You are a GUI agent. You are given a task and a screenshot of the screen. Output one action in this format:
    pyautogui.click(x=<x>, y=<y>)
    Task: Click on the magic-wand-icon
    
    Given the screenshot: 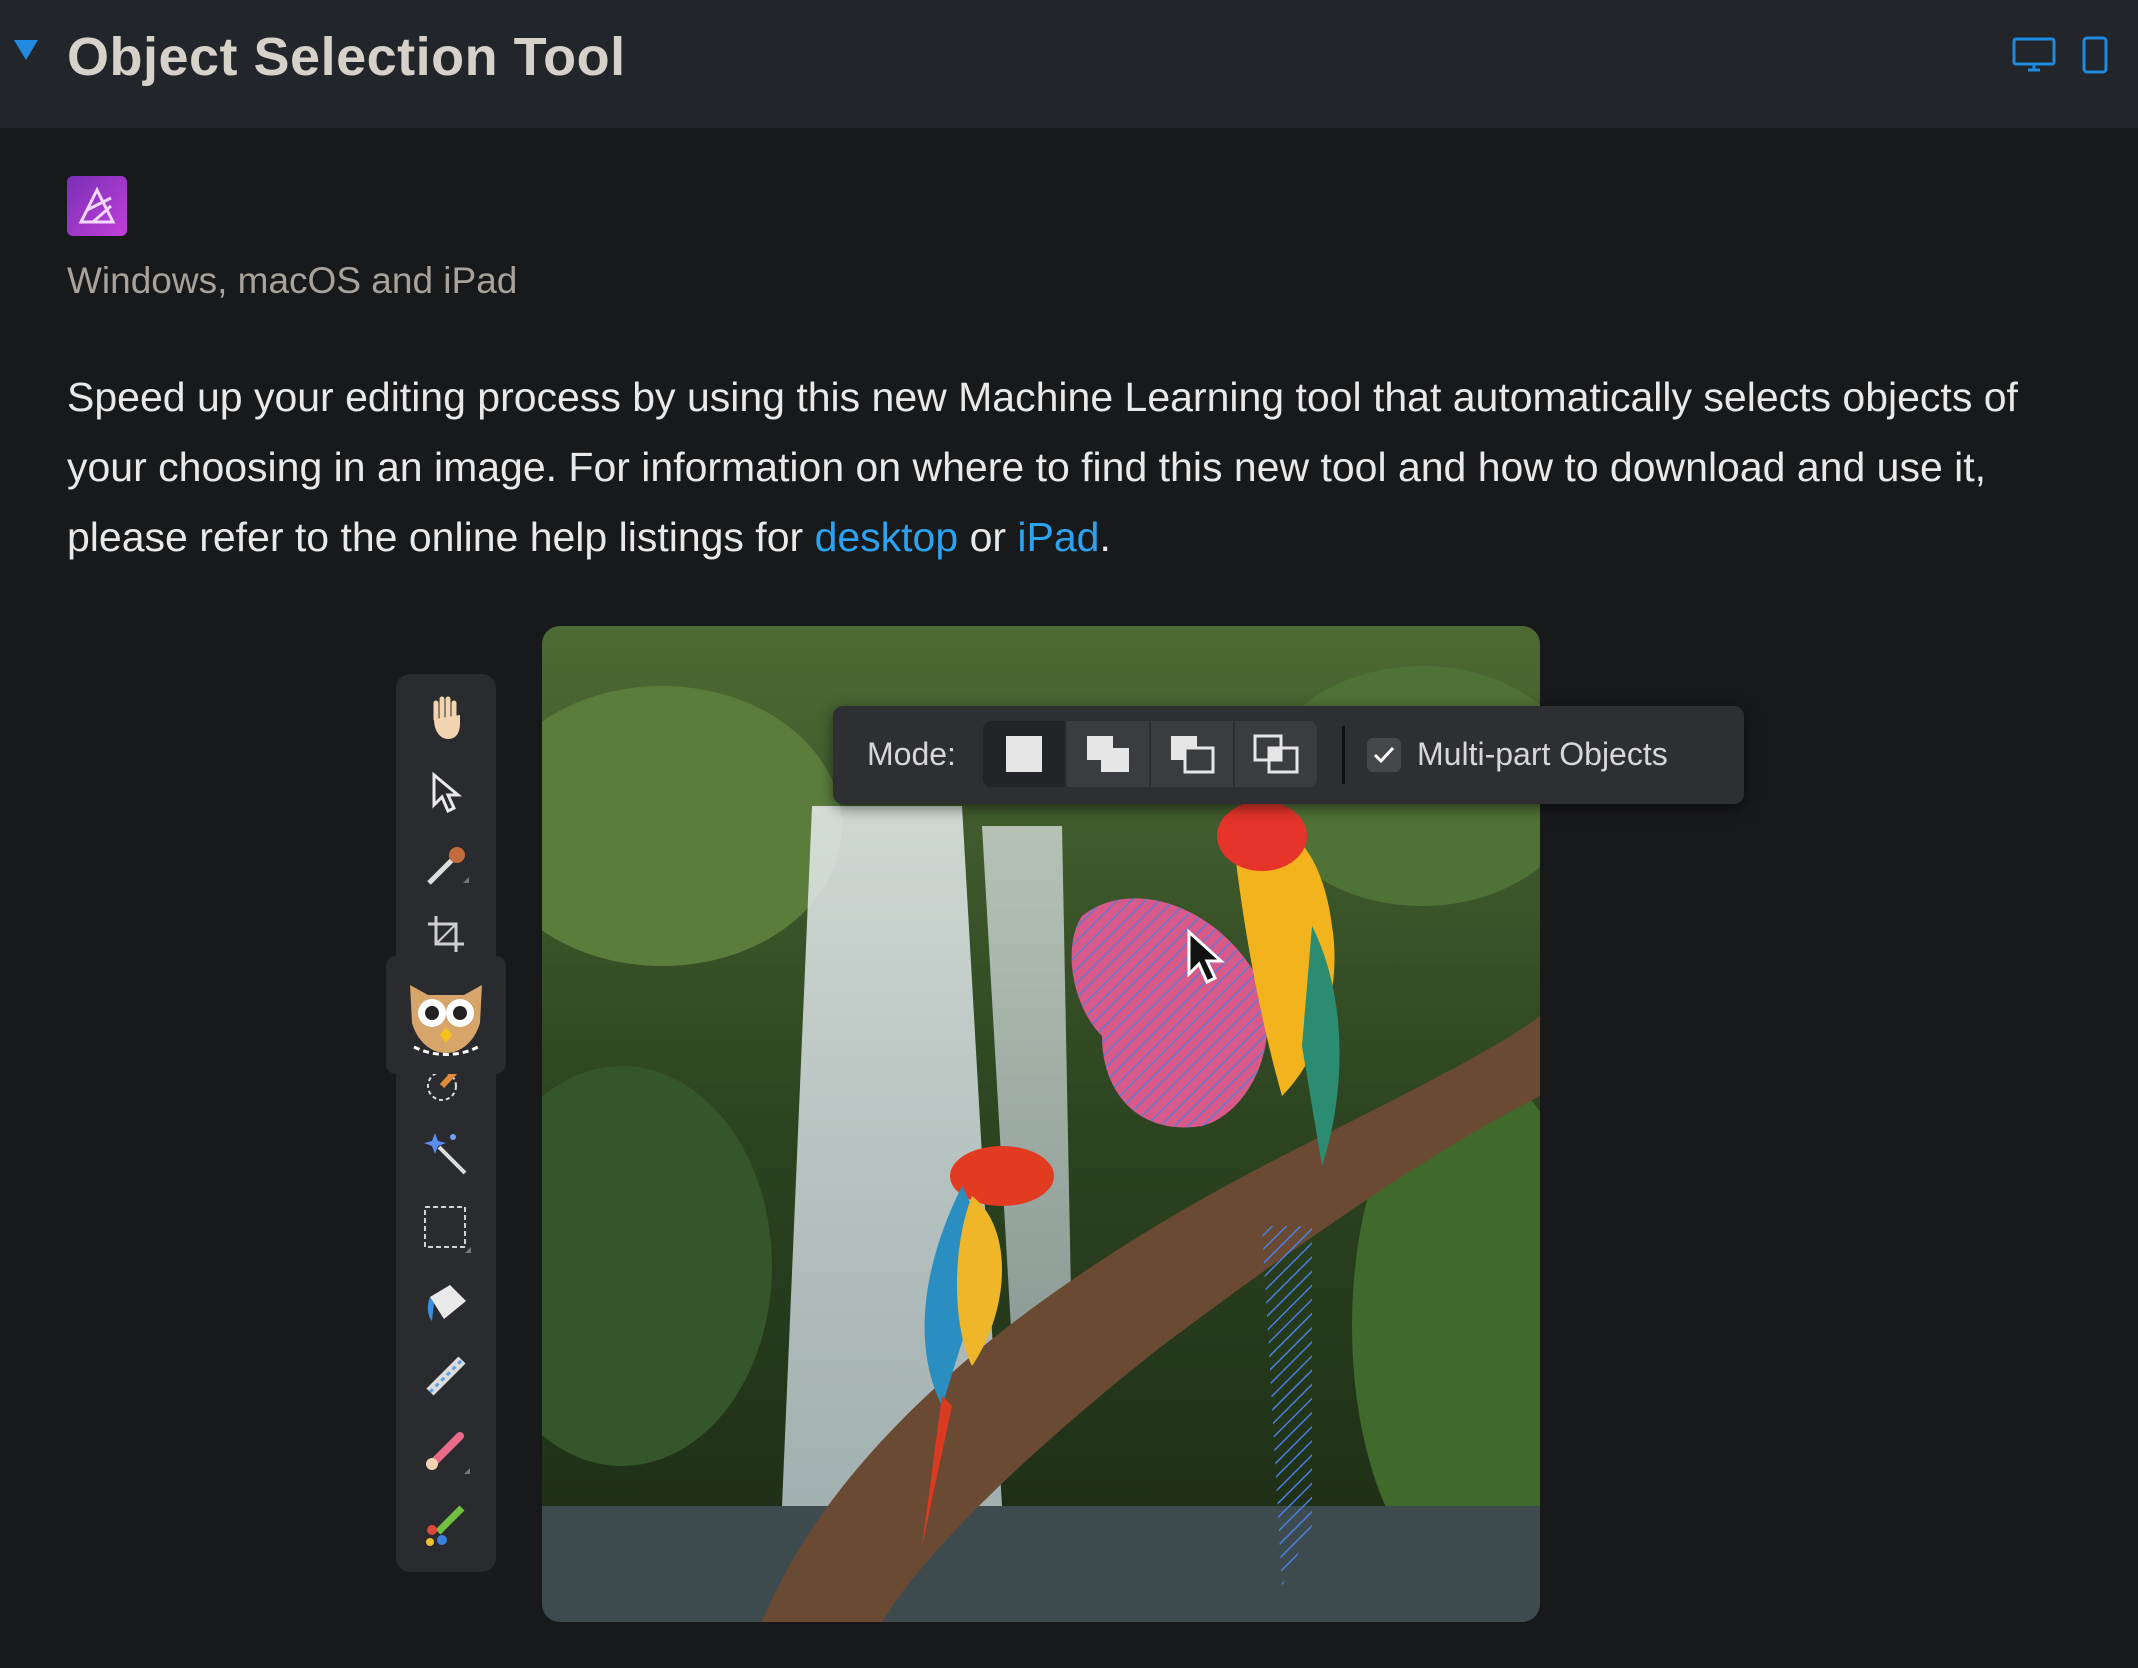 What is the action you would take?
    pyautogui.click(x=446, y=1154)
    